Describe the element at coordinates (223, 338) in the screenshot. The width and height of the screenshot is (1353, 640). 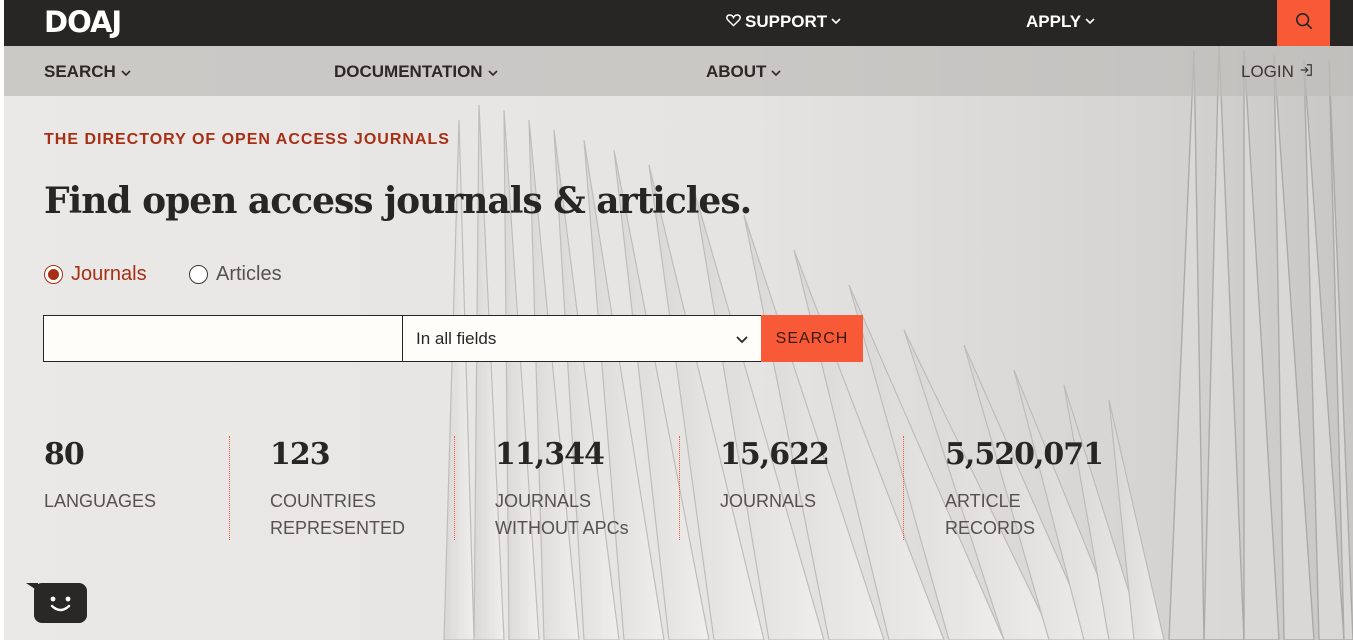
I see `search-input` at that location.